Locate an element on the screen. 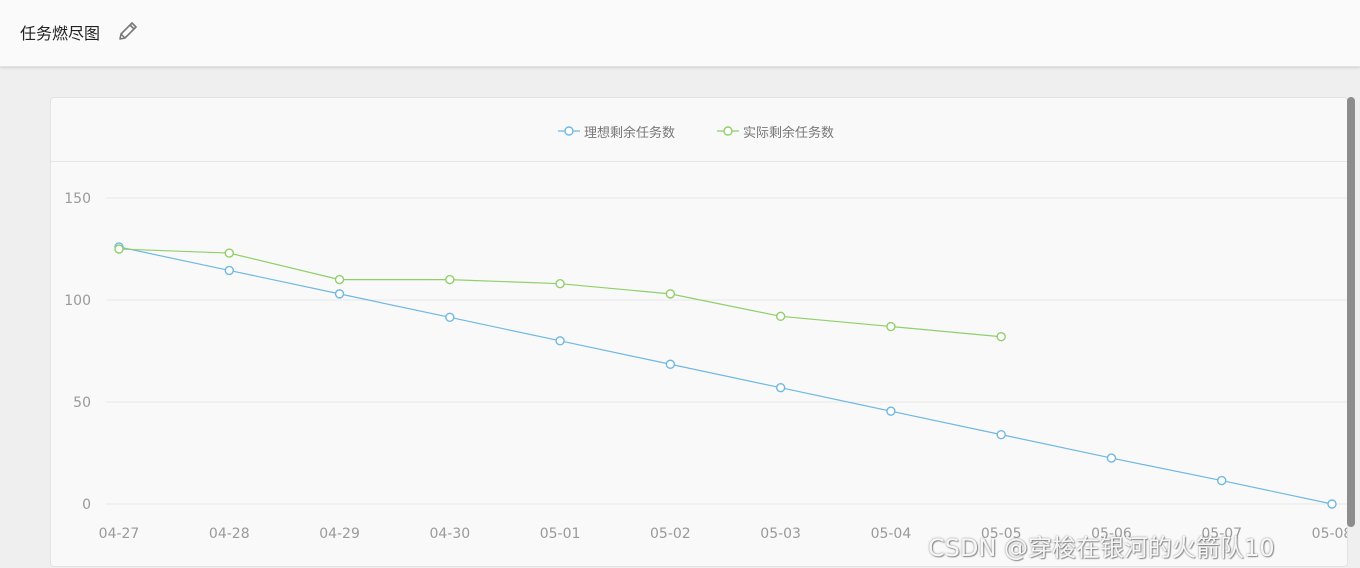  x-tick-label: 04-29 is located at coordinates (339, 534).